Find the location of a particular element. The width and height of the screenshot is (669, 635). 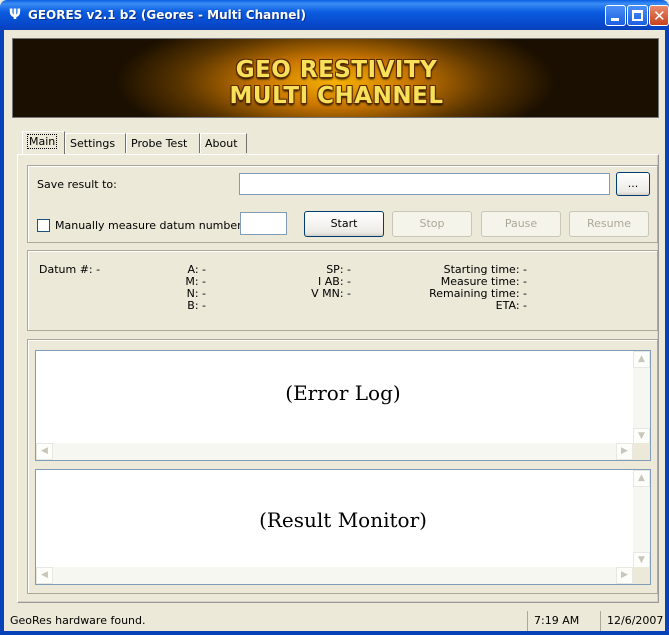

status-message: GeoRes hardware found. is located at coordinates (78, 620).